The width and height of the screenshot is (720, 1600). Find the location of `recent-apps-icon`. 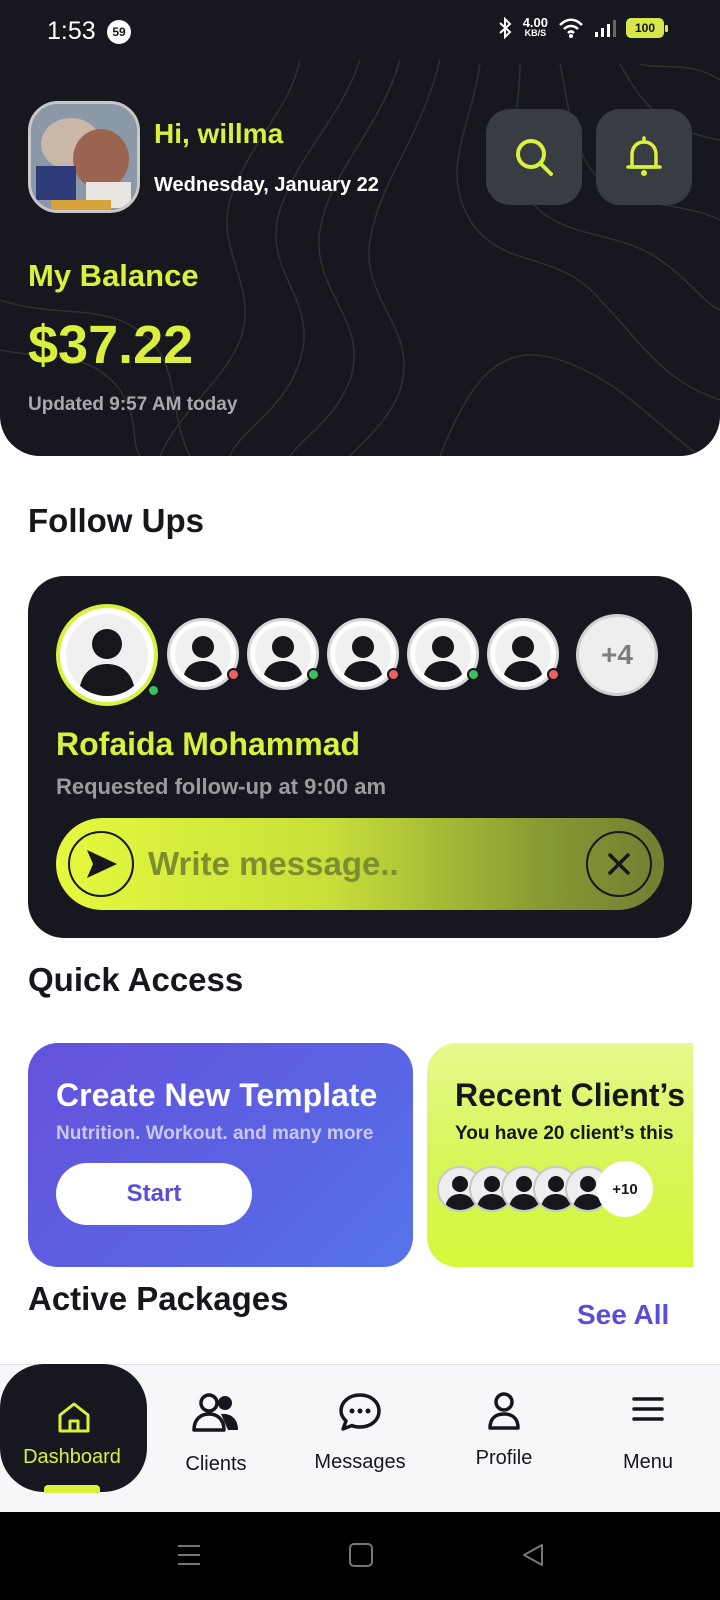

recent-apps-icon is located at coordinates (189, 1555).